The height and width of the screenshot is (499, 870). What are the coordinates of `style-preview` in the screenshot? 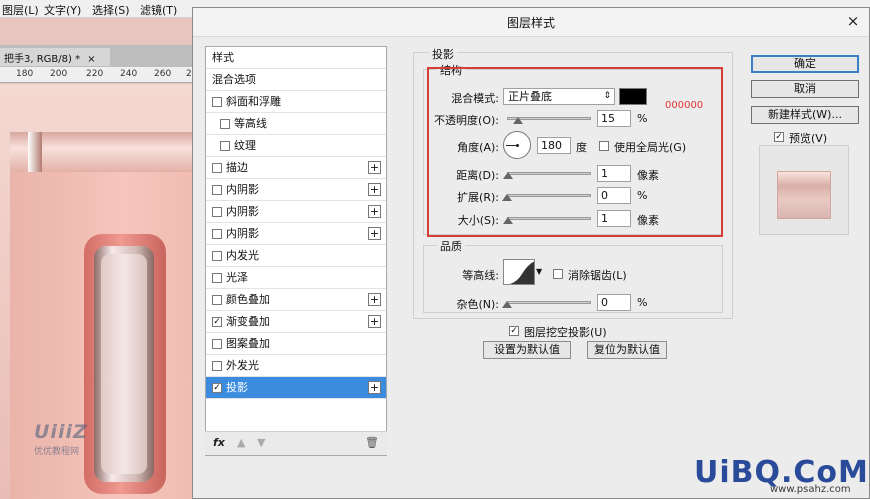 It's located at (804, 190).